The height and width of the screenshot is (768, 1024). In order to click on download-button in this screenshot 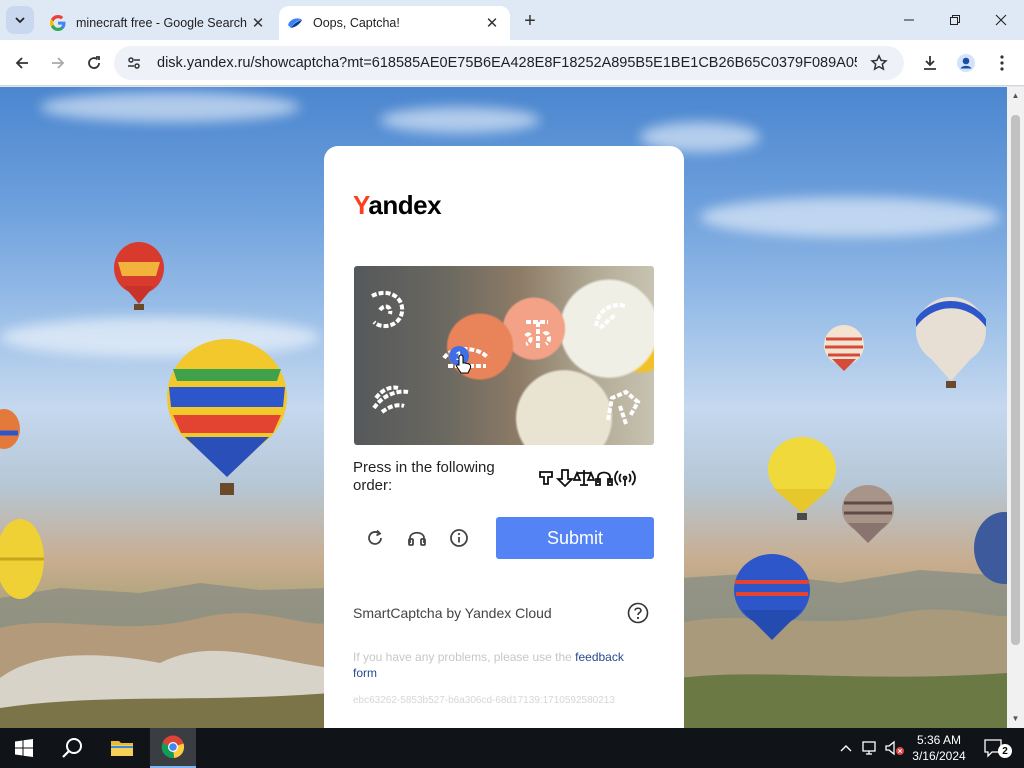, I will do `click(930, 63)`.